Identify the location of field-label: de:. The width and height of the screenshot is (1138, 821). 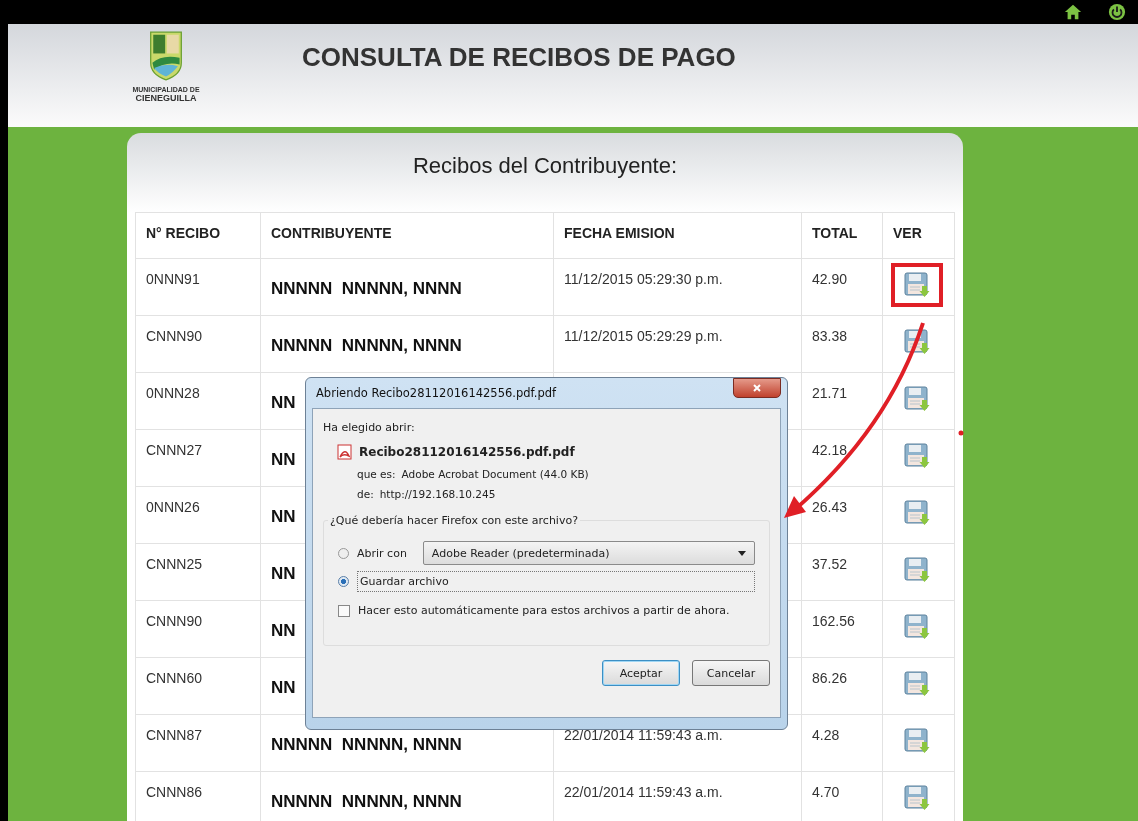
(365, 494).